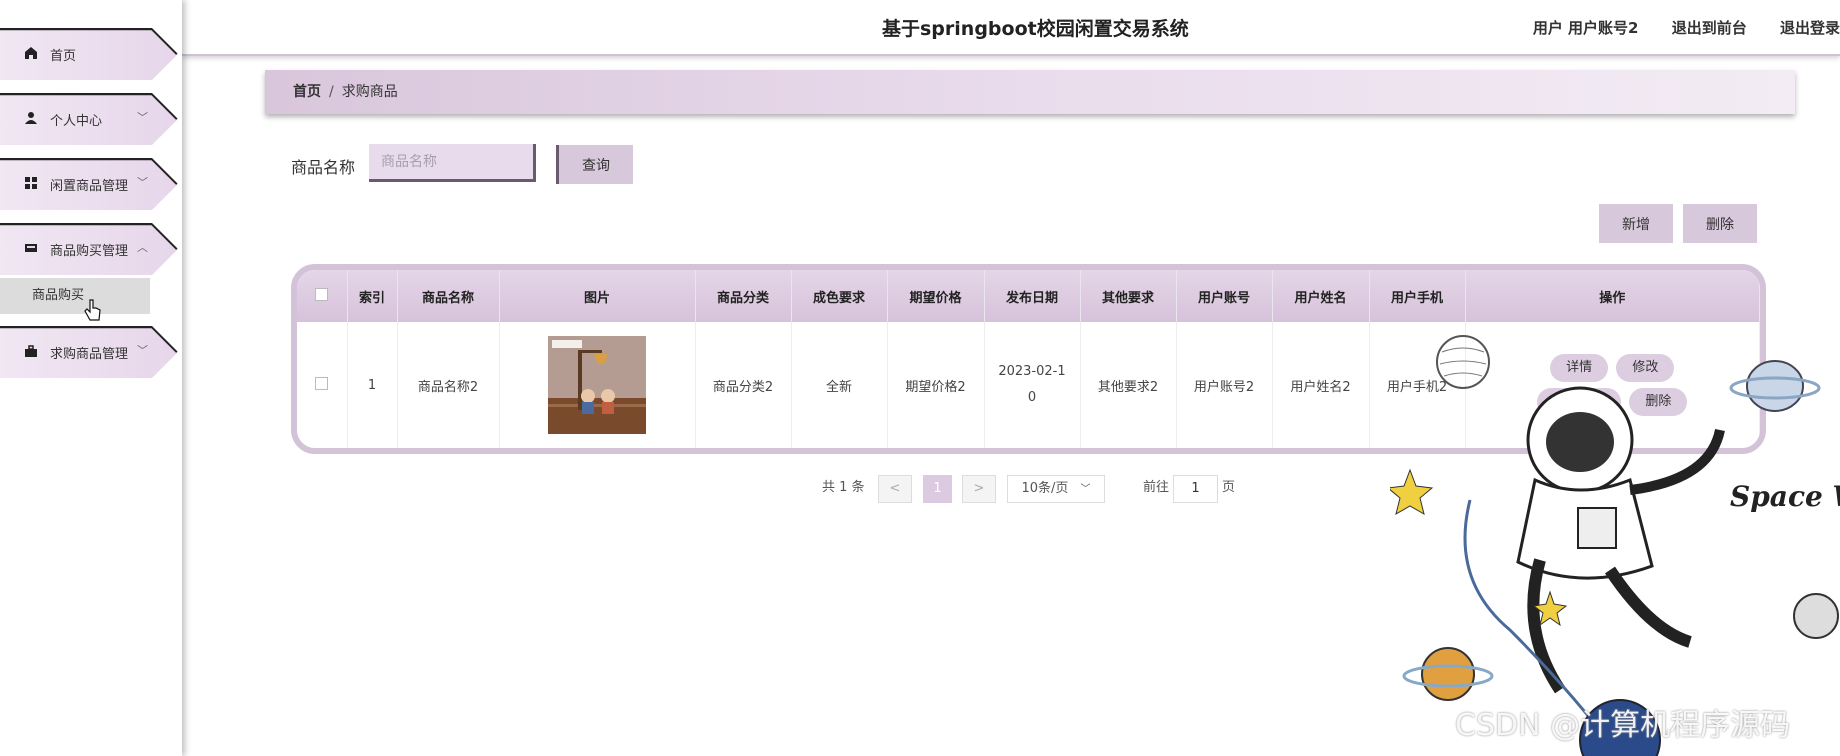 The width and height of the screenshot is (1840, 756). Describe the element at coordinates (743, 385) in the screenshot. I see `cell-category: 商品分类2` at that location.